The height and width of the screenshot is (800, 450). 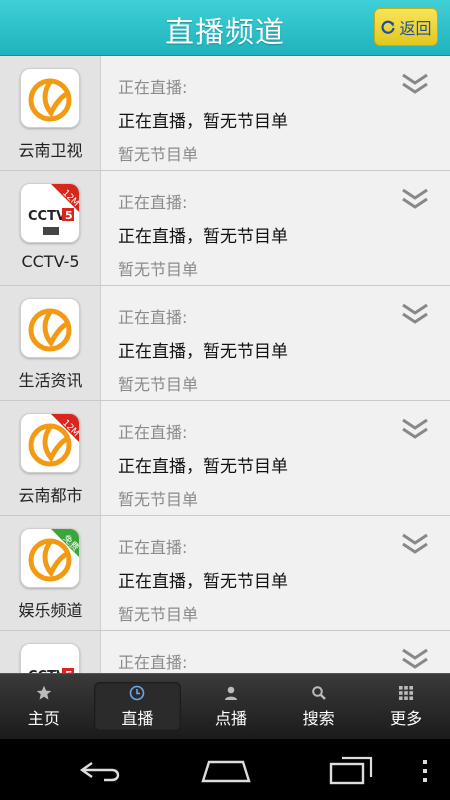 What do you see at coordinates (318, 718) in the screenshot?
I see `tab-label: 搜索` at bounding box center [318, 718].